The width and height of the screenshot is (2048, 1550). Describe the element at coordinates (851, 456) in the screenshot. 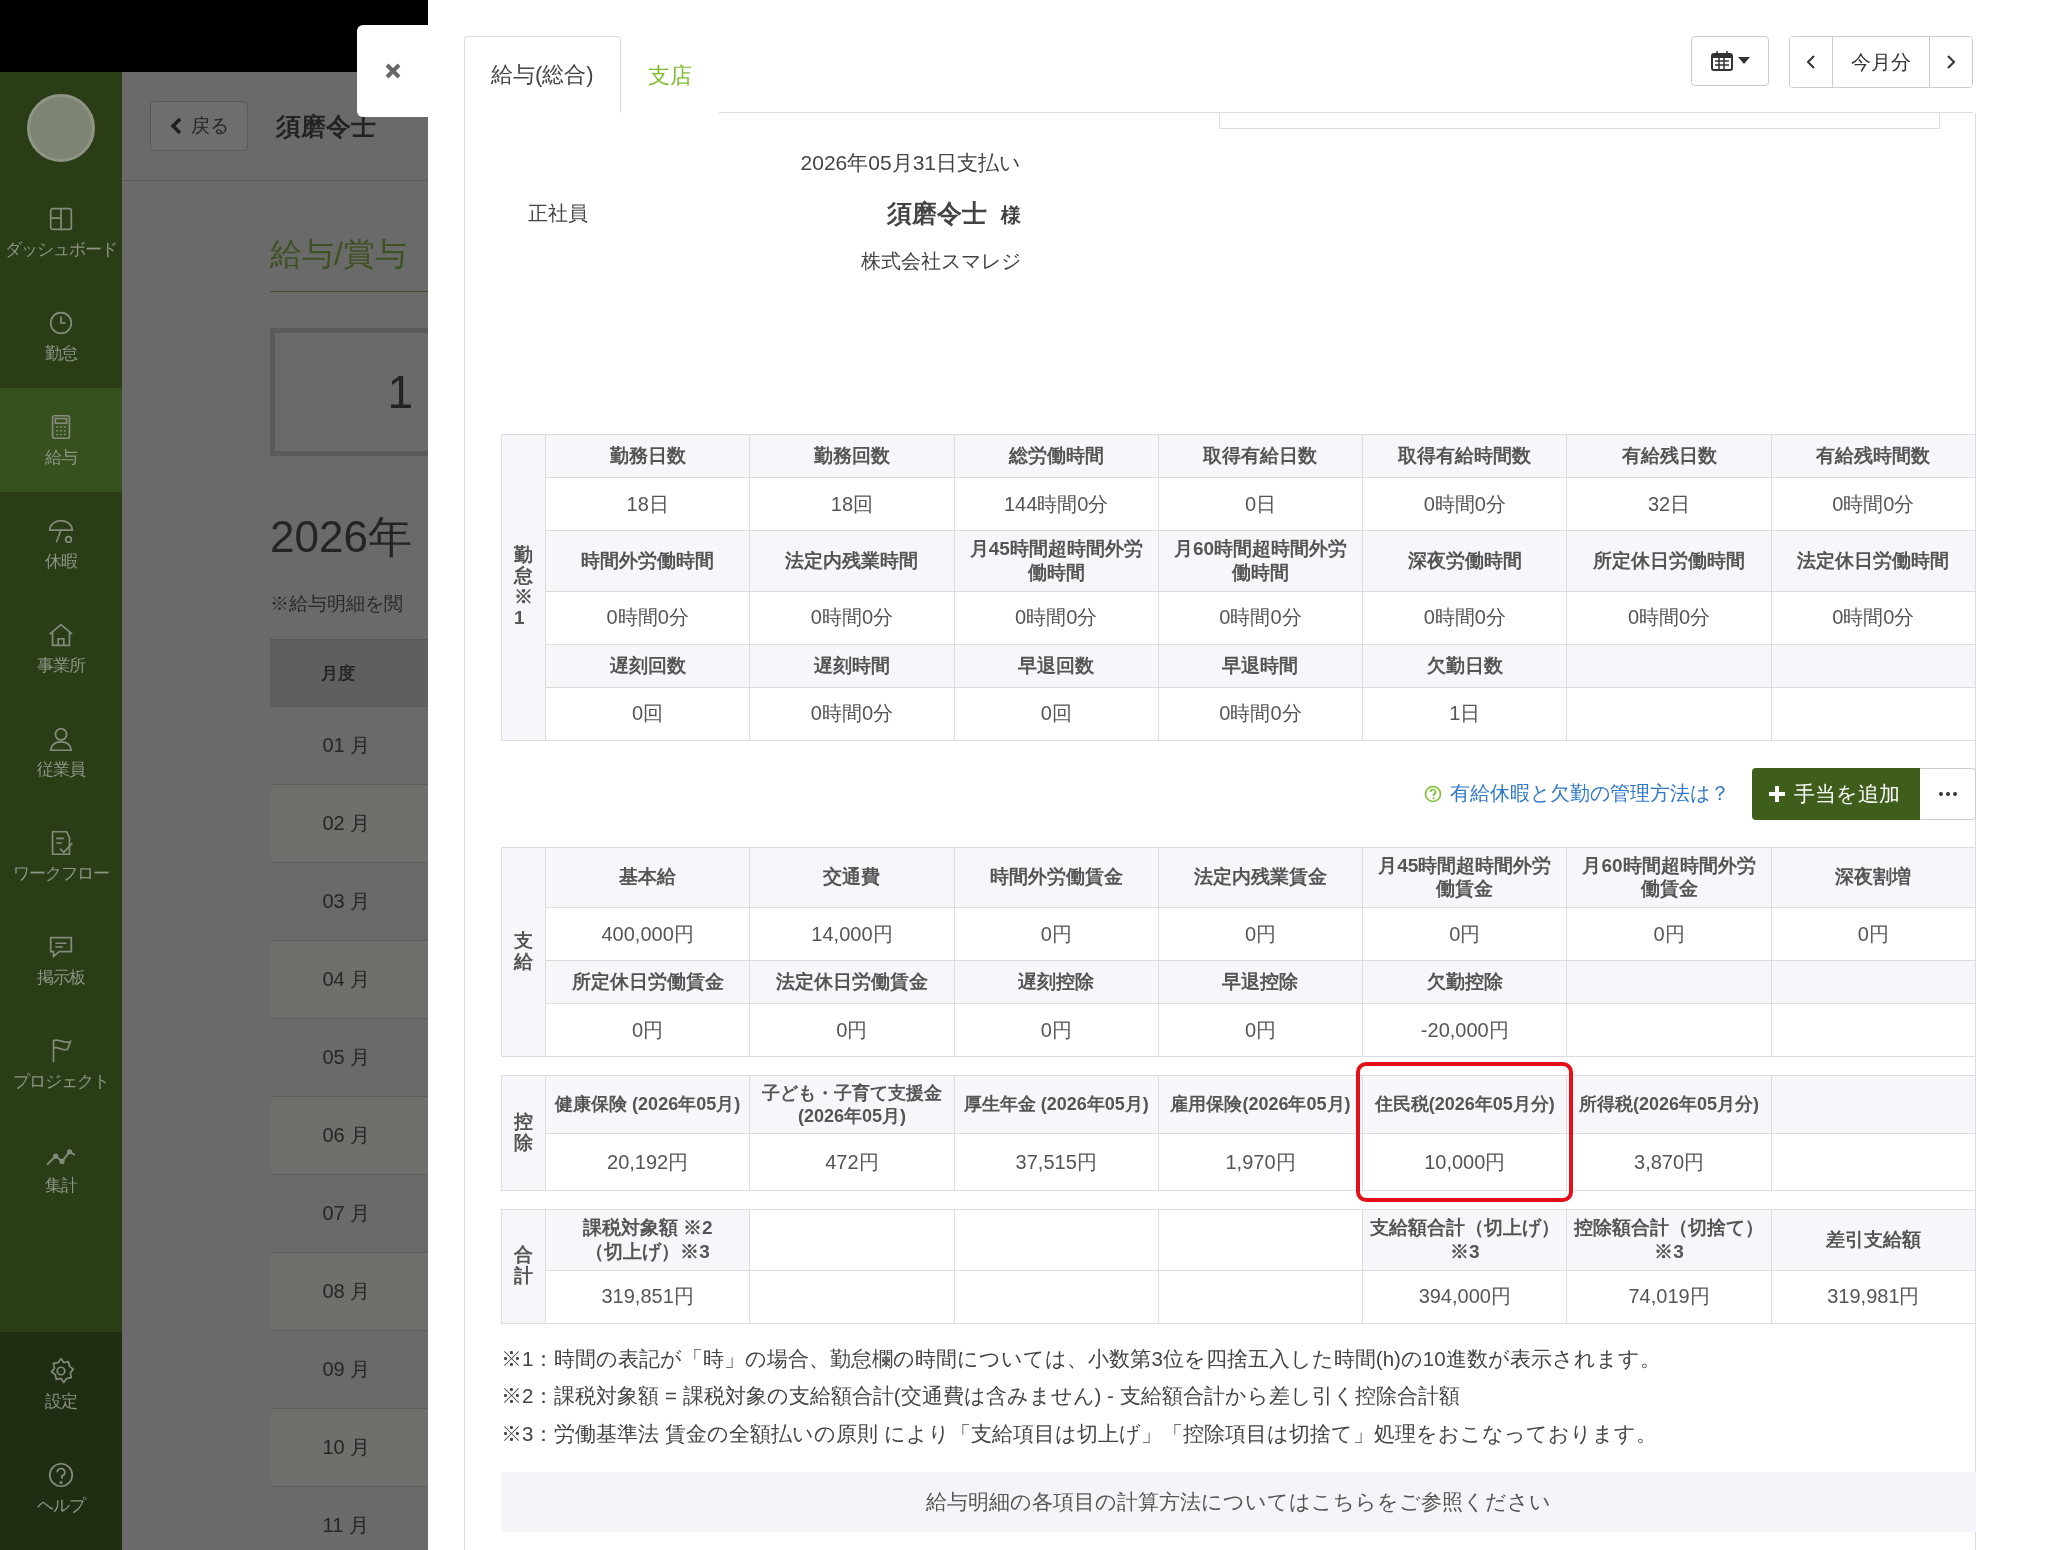

I see `column-header: 勤務回数` at that location.